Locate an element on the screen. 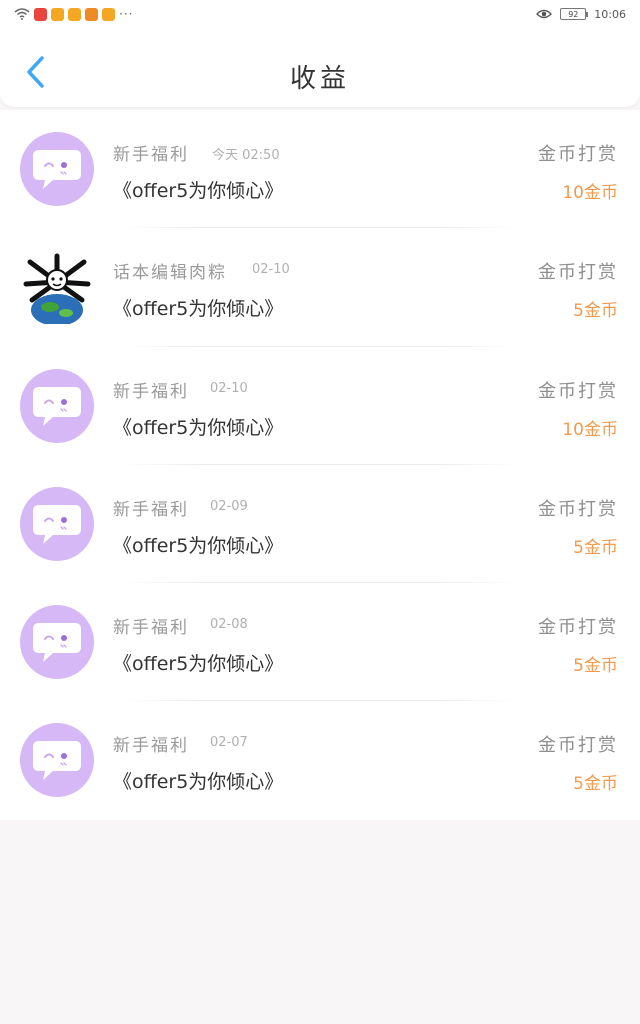 The image size is (640, 1024). page-title: 收益 is located at coordinates (319, 79).